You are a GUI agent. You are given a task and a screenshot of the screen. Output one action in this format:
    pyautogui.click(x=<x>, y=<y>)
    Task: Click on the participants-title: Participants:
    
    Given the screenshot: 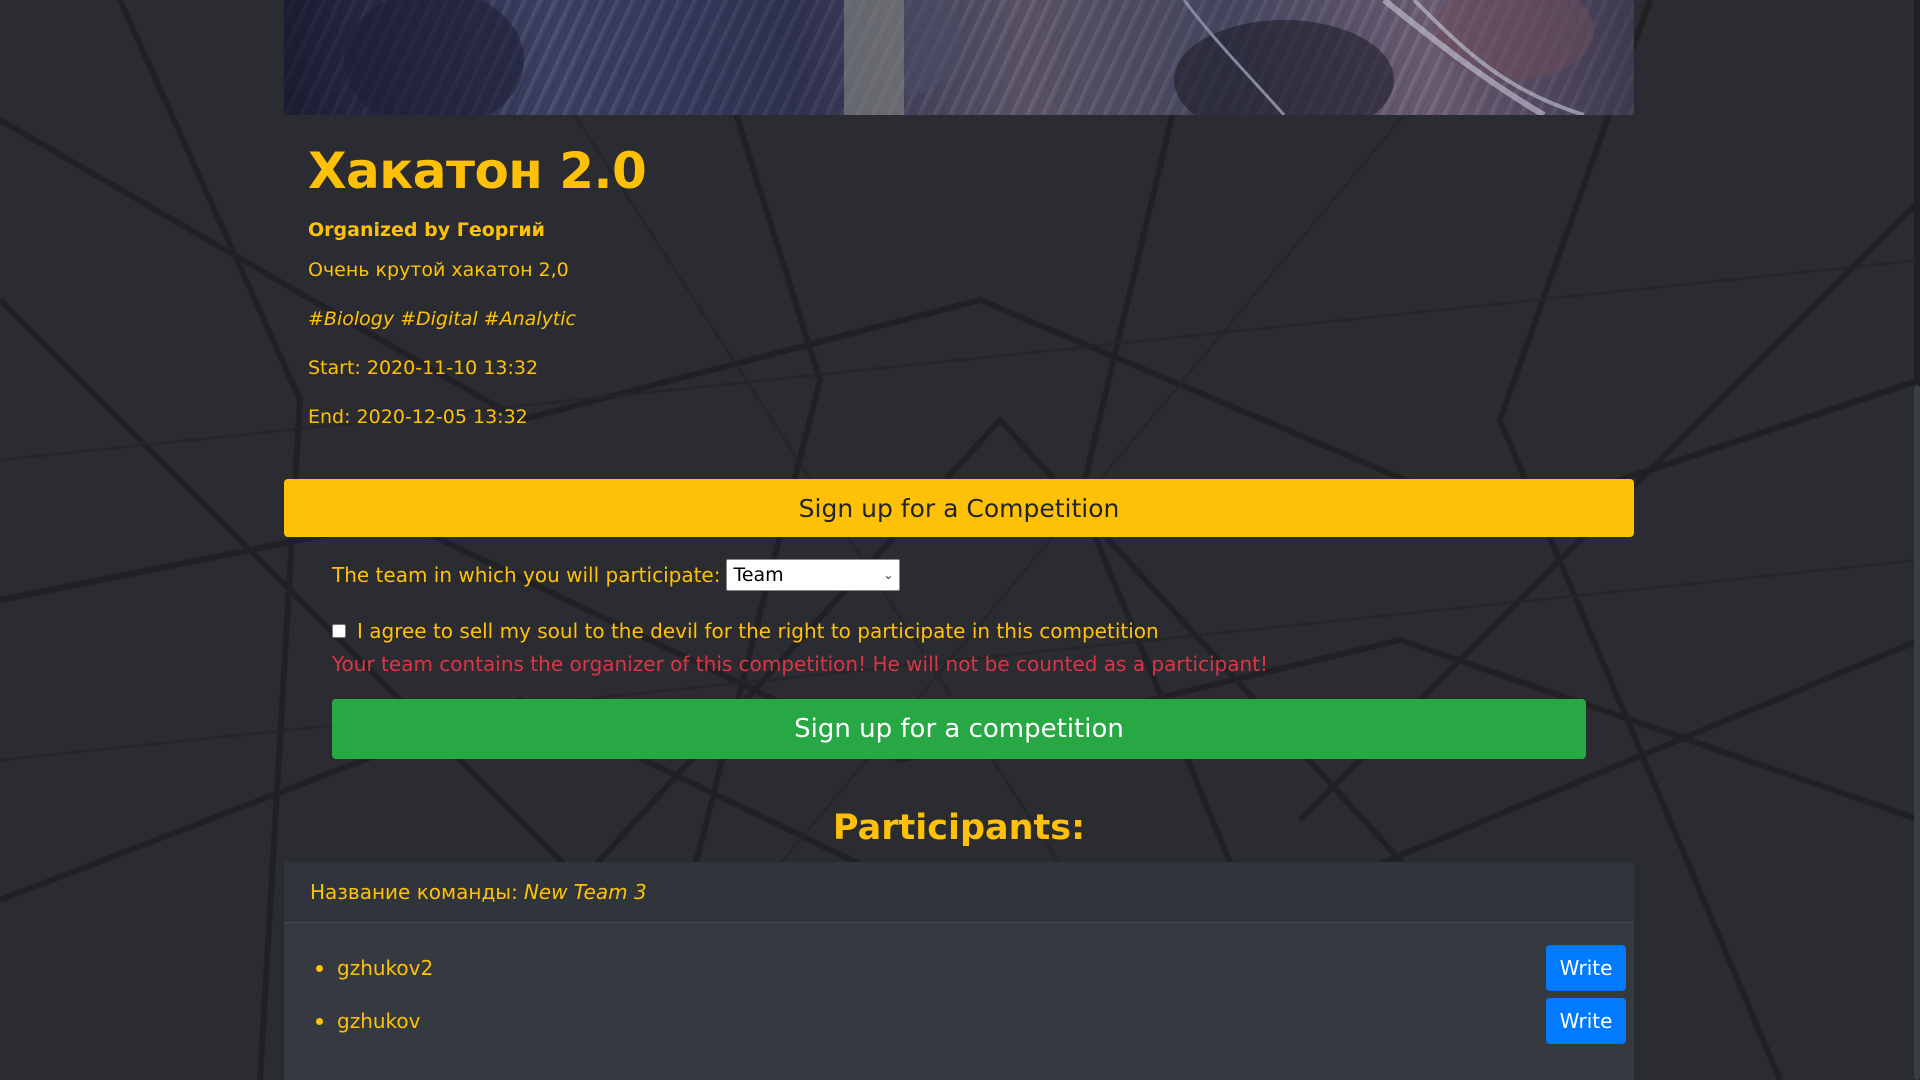 What is the action you would take?
    pyautogui.click(x=959, y=828)
    